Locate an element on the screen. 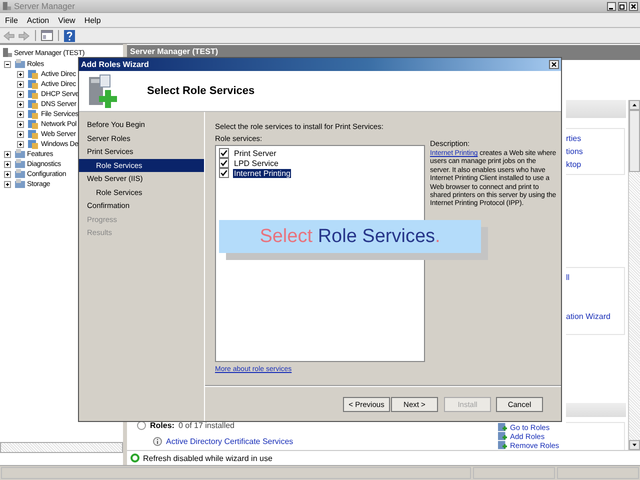 This screenshot has height=480, width=640. status-text: Refresh disabled while wizard in use is located at coordinates (207, 458).